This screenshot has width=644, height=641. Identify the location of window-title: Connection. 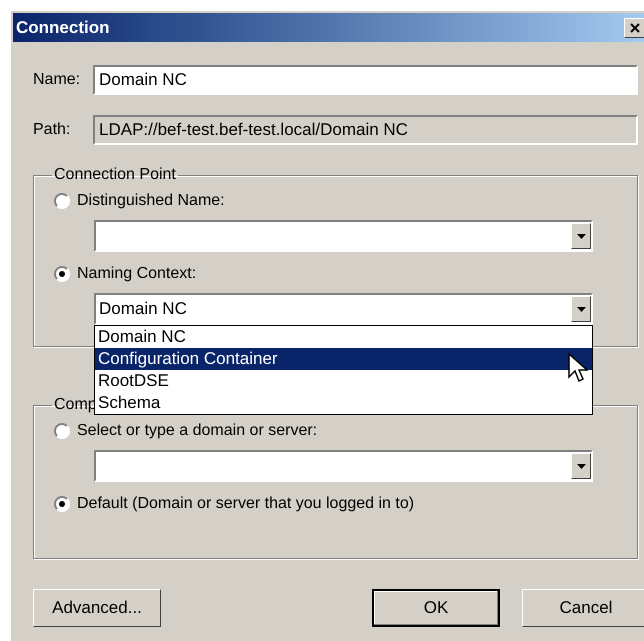
(63, 27).